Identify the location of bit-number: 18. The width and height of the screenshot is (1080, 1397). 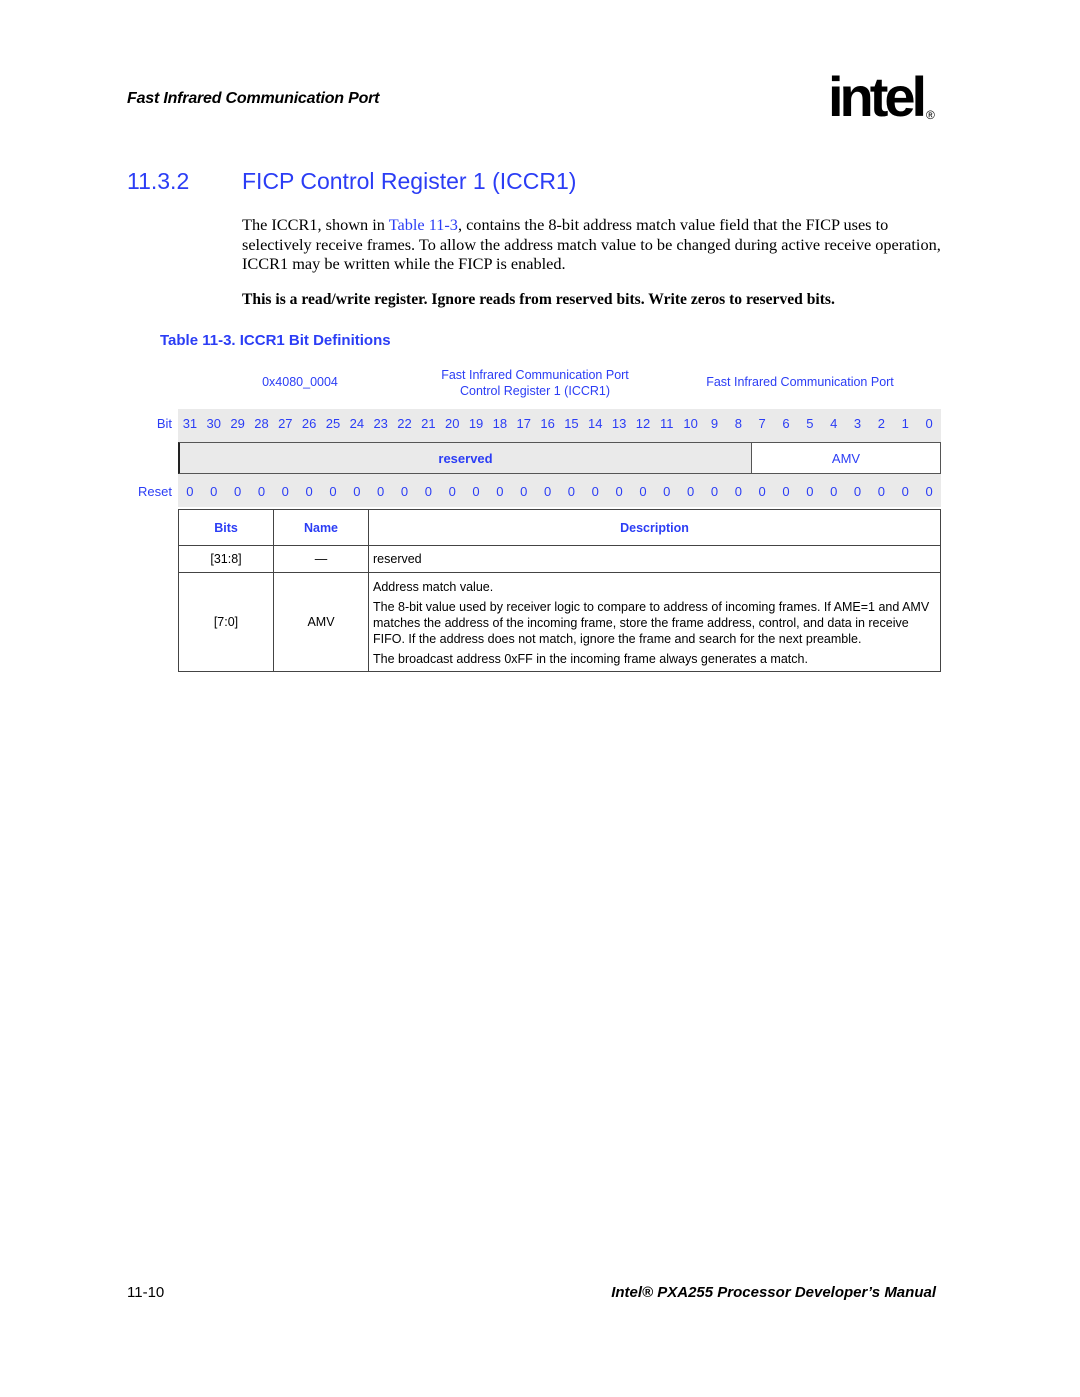
(500, 423).